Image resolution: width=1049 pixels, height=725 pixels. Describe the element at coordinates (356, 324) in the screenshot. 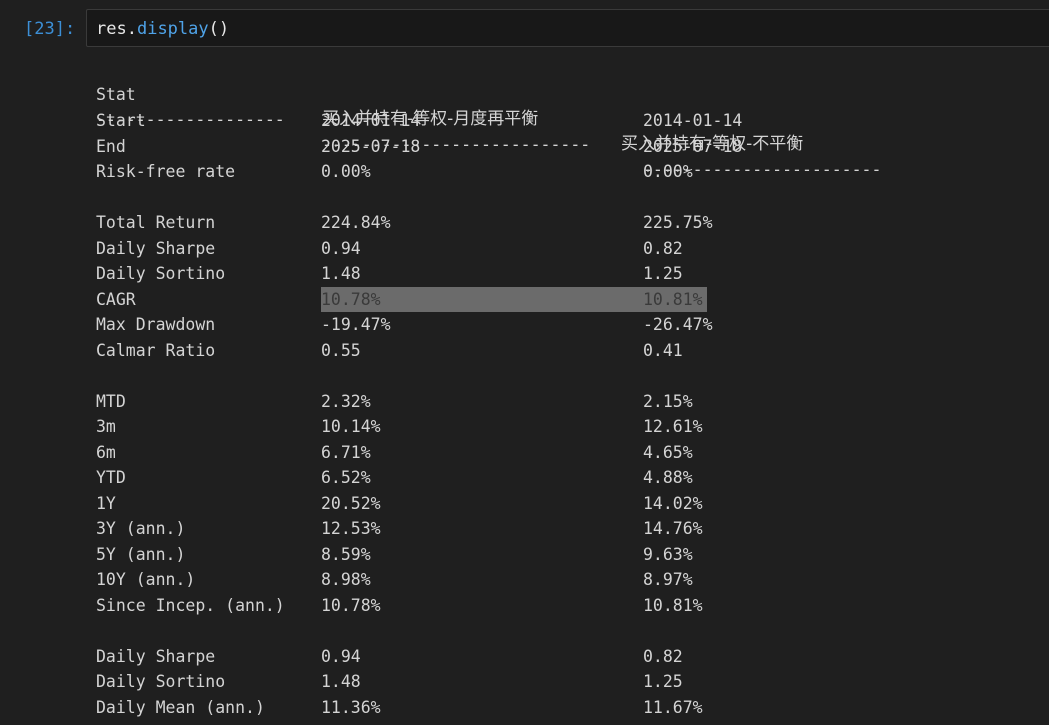

I see `row-value-strategy-1: -19.47%` at that location.